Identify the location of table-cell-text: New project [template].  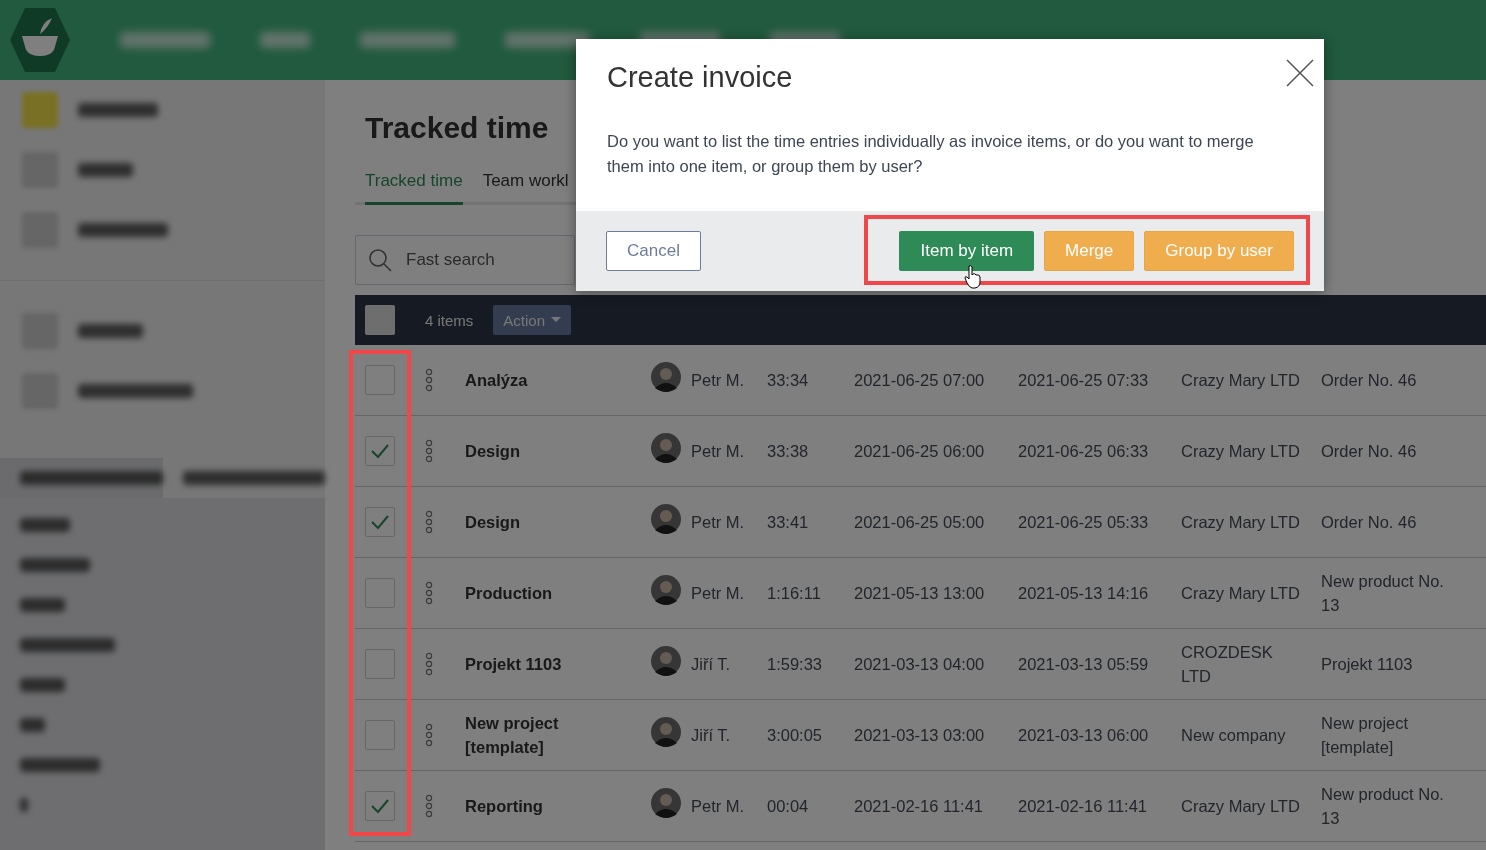
(1365, 735).